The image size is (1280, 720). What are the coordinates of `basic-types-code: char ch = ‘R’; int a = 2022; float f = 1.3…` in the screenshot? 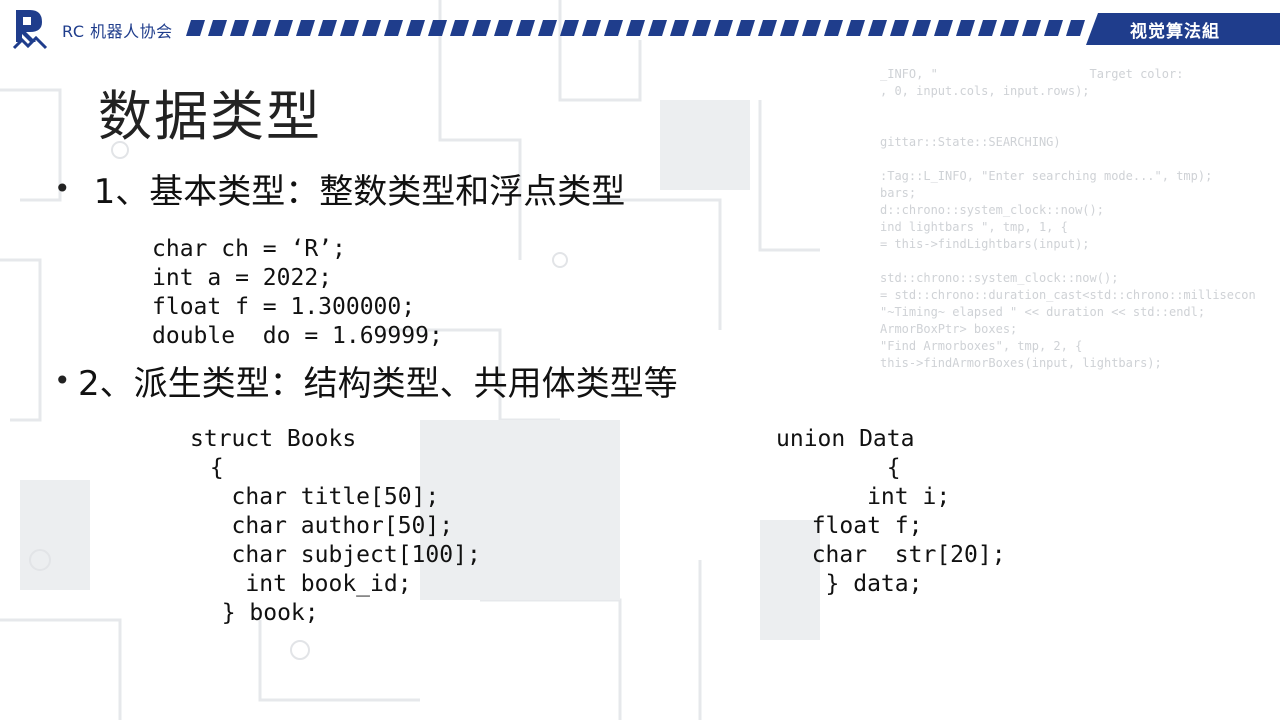 It's located at (297, 278).